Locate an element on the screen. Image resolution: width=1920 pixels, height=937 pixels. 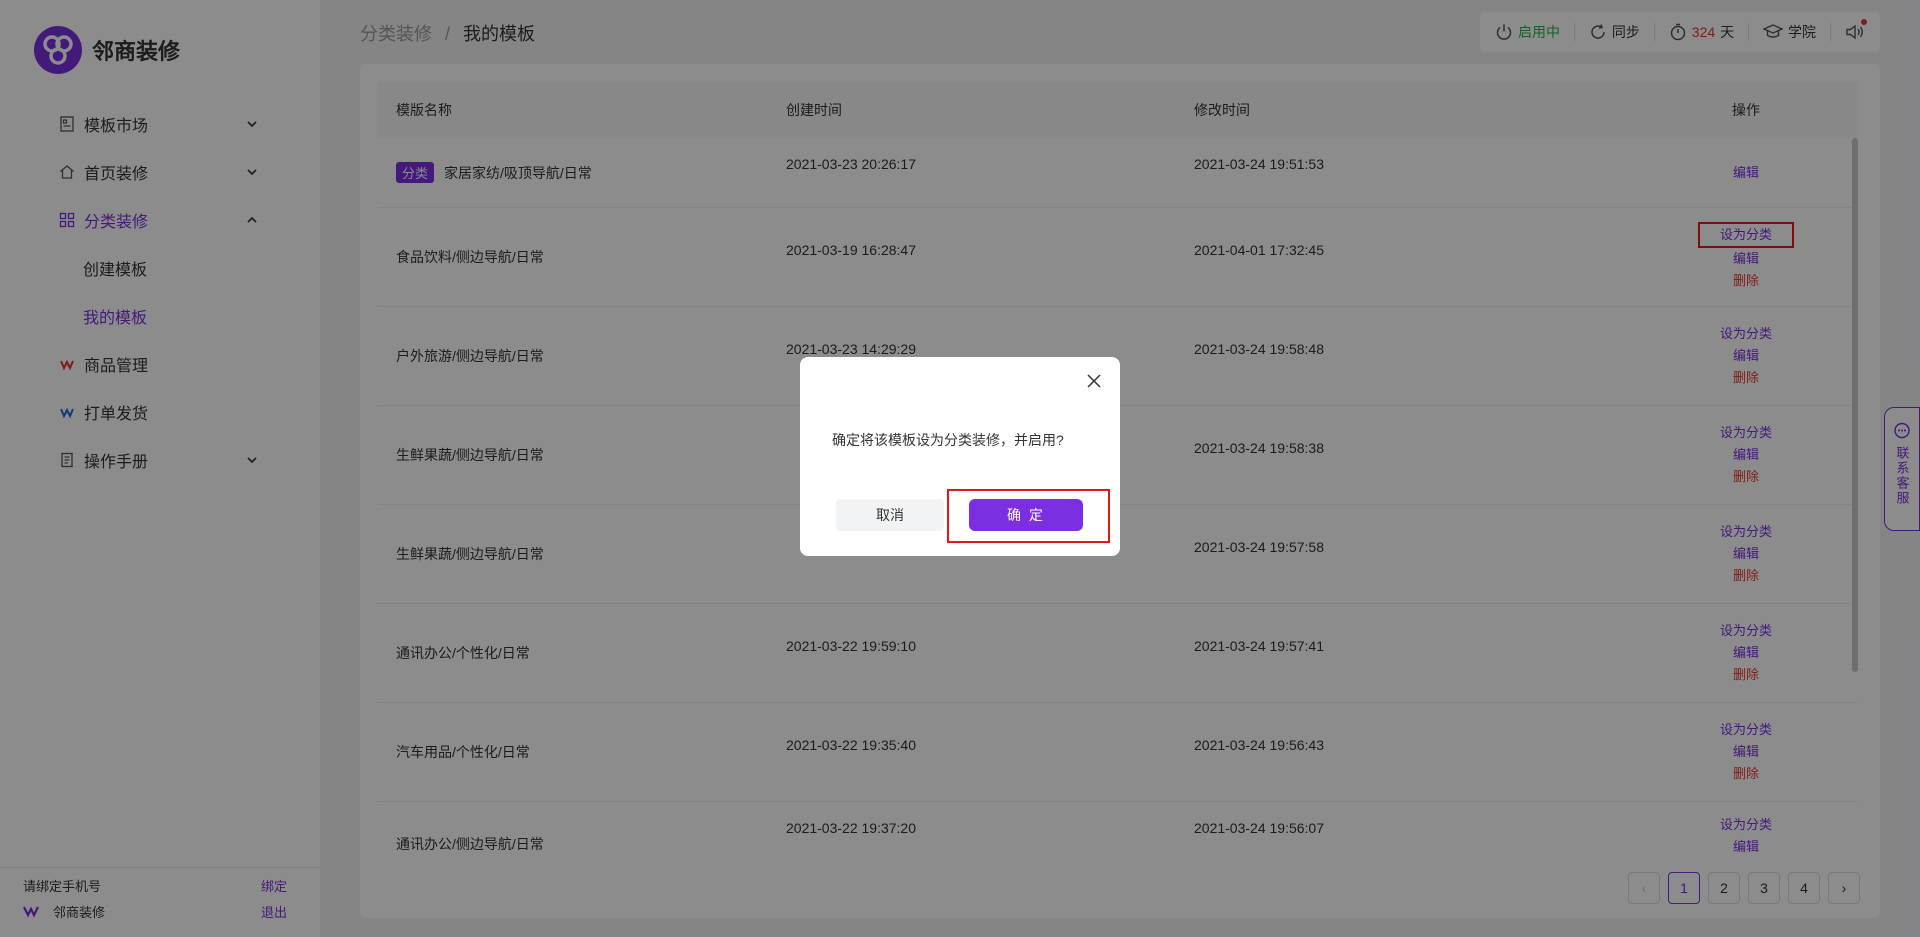
dialog-message: 确定将该模板设为分类装修，并启用? is located at coordinates (948, 440).